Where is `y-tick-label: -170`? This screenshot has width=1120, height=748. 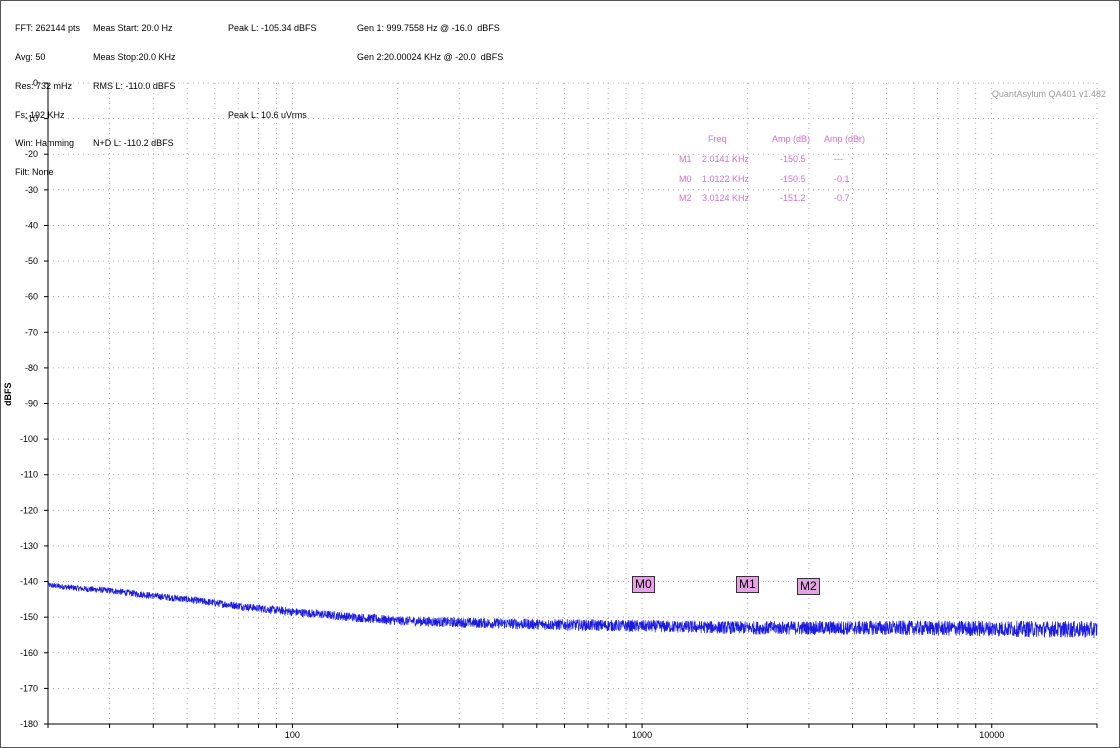 y-tick-label: -170 is located at coordinates (29, 688).